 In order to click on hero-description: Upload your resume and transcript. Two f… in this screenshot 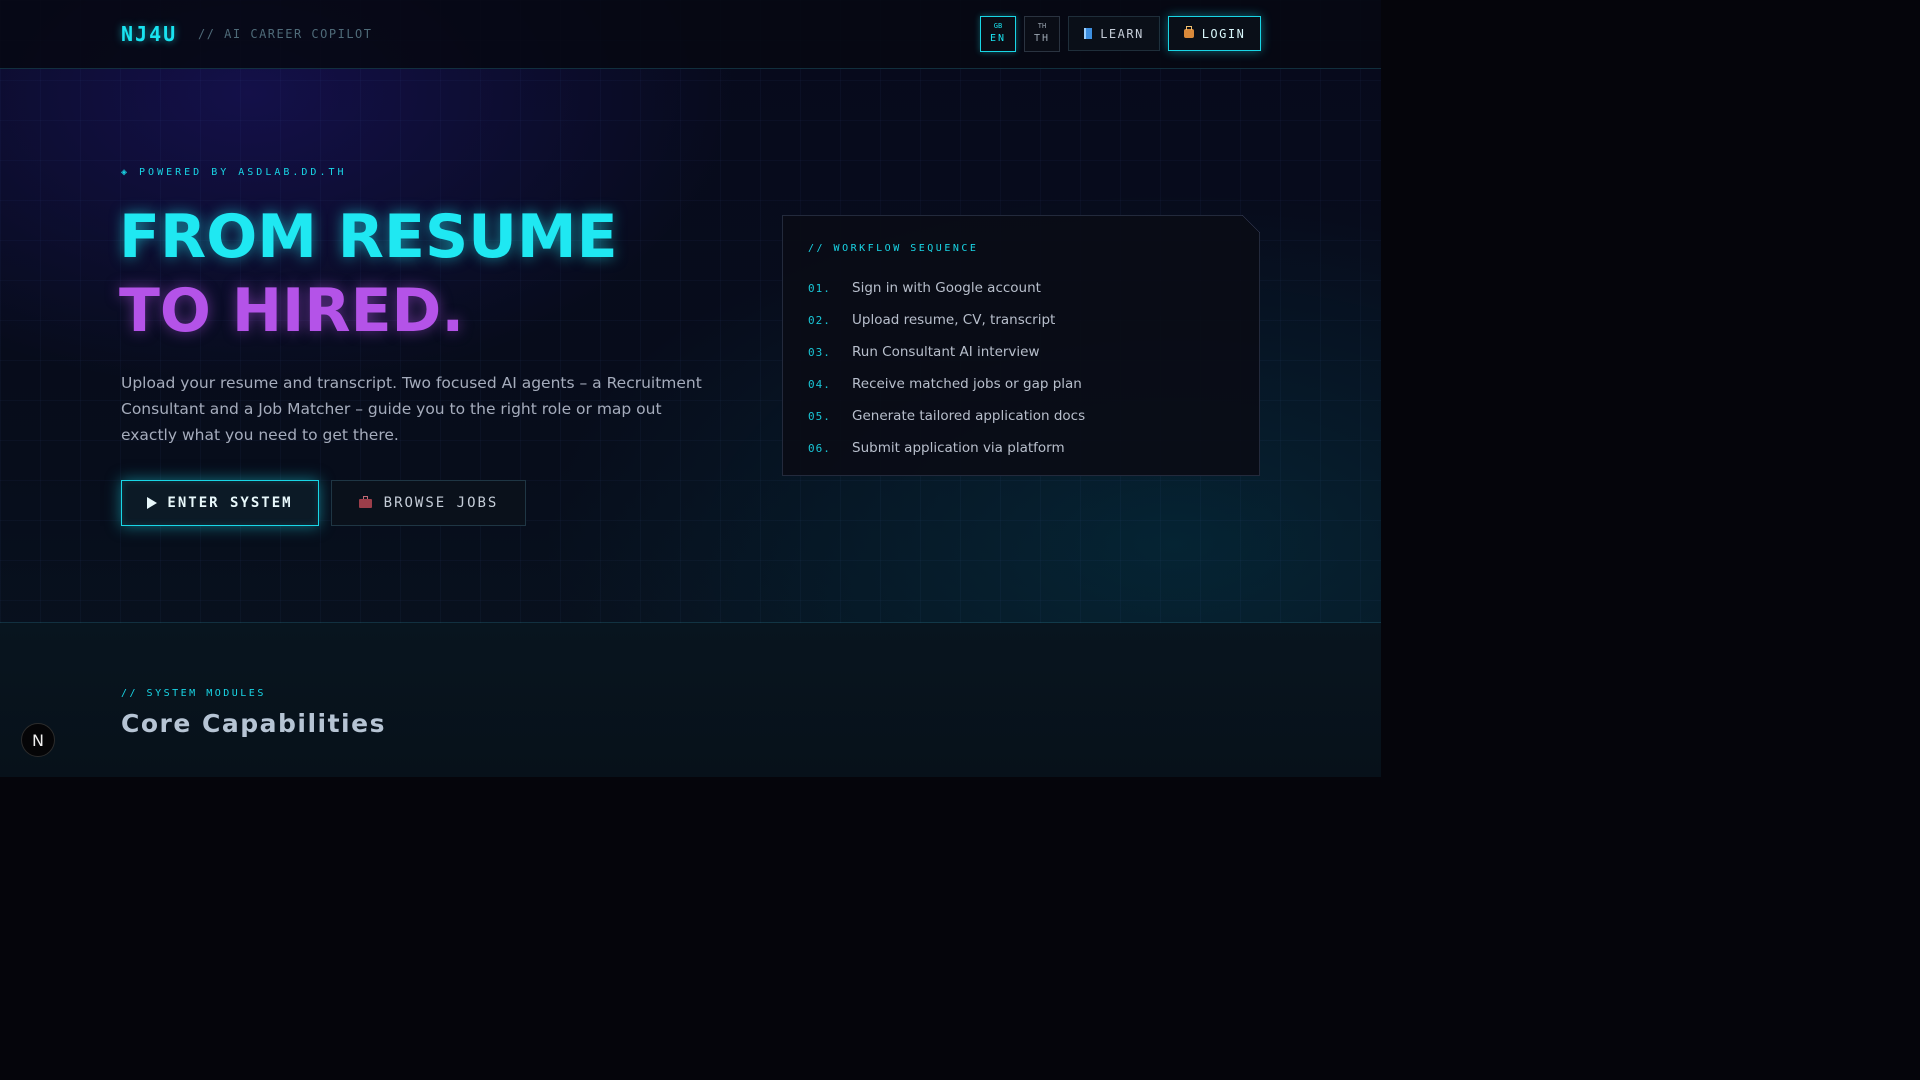, I will do `click(411, 409)`.